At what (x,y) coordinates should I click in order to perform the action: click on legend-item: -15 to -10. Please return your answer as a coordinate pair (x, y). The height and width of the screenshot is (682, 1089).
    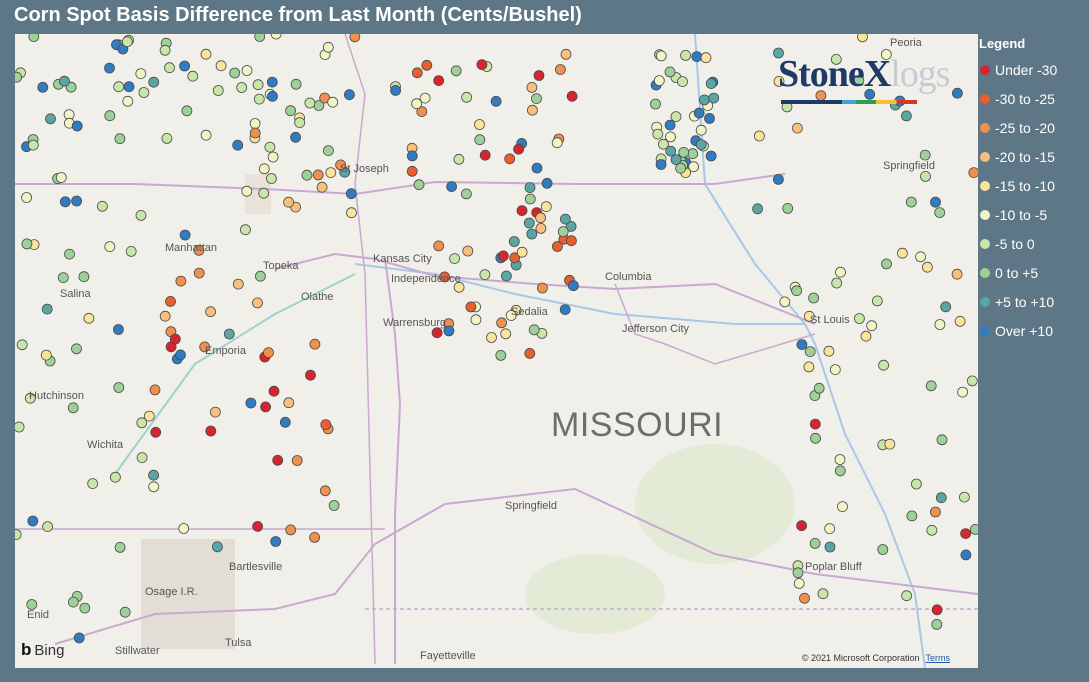
    Looking at the image, I should click on (1033, 185).